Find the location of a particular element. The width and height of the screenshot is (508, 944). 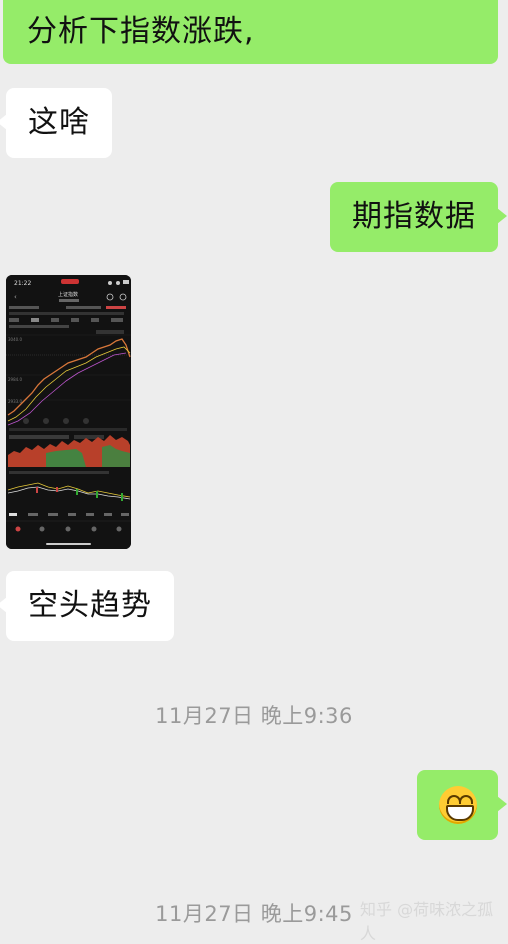

grinning-face-icon is located at coordinates (458, 805).